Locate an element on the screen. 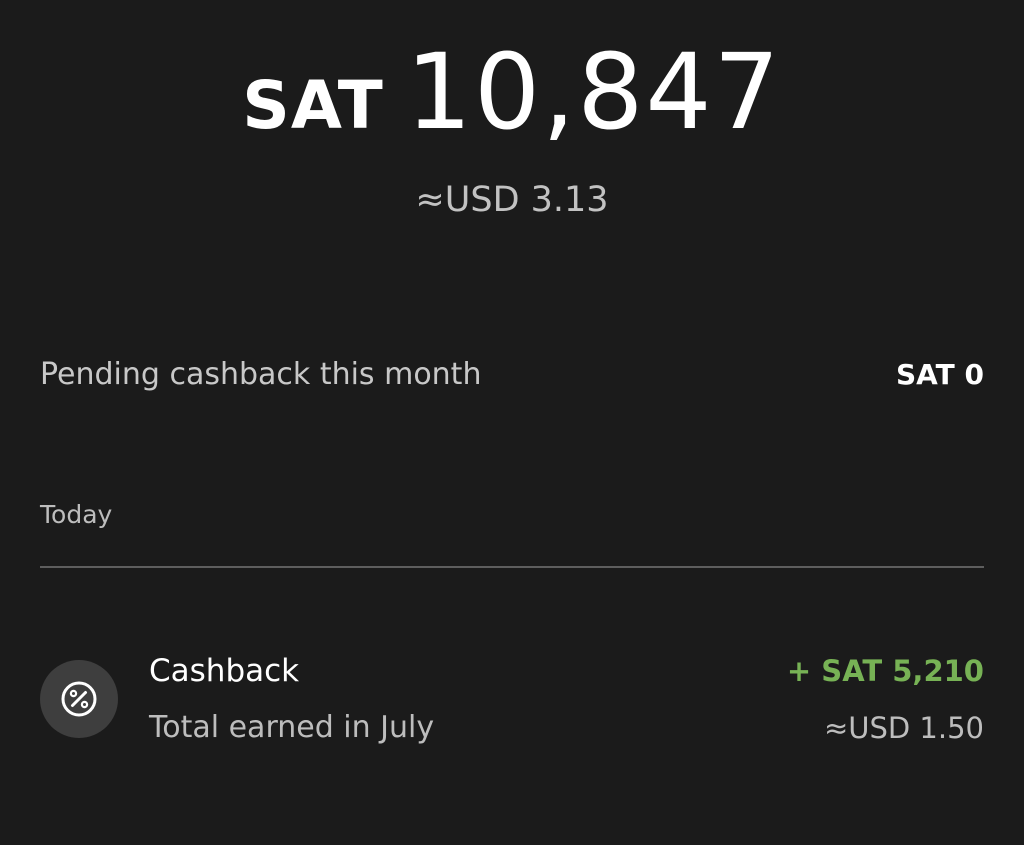  transaction-title: Cashback is located at coordinates (224, 671).